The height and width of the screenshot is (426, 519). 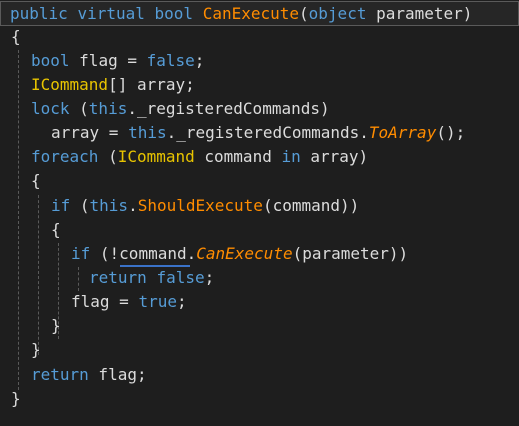 I want to click on code-line-9: if (this.ShouldExecute(command)), so click(x=205, y=206).